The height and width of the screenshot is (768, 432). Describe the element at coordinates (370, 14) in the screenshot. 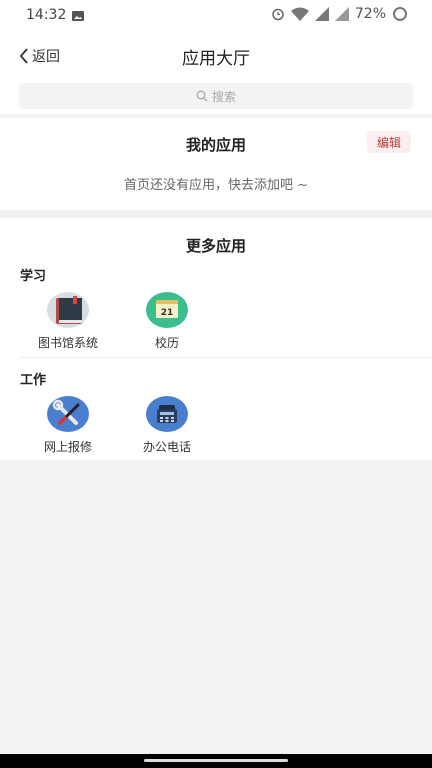

I see `battery-percent: 72%` at that location.